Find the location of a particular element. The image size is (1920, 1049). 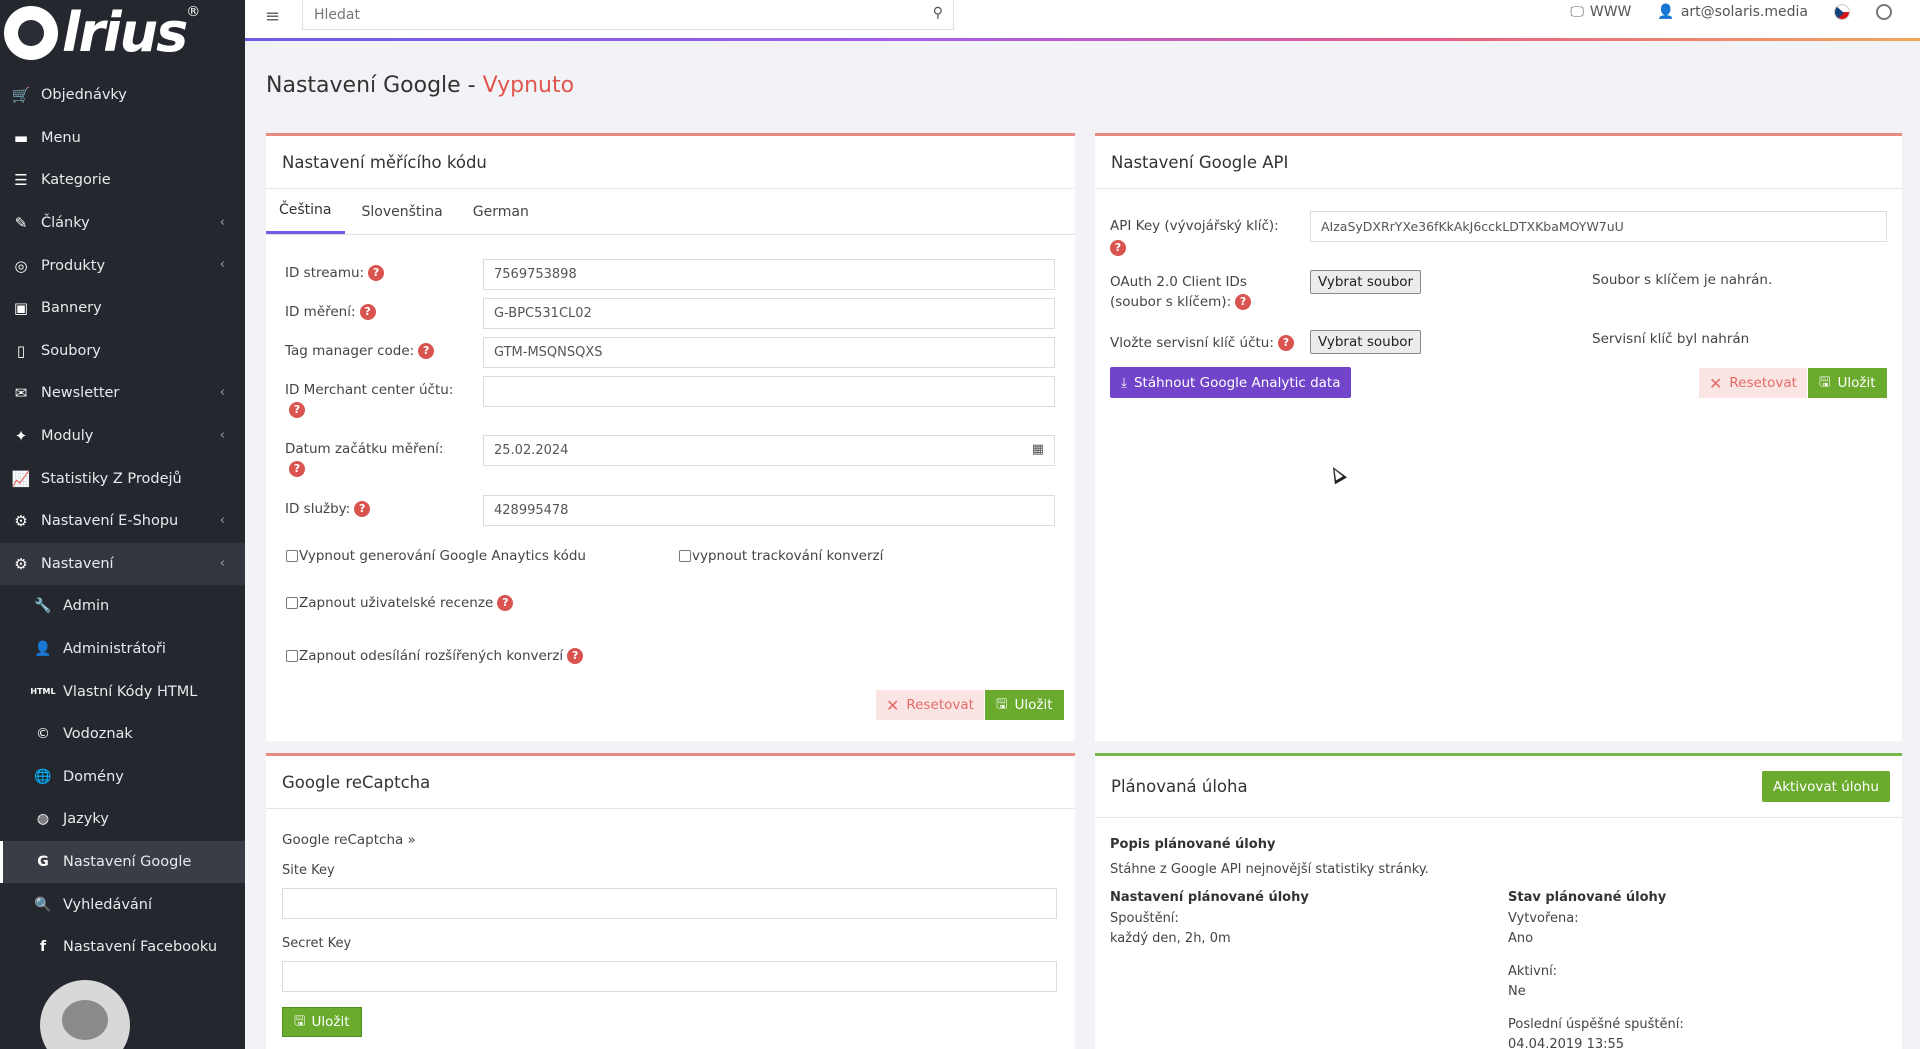

www-link: 🖵 WWW is located at coordinates (1600, 12).